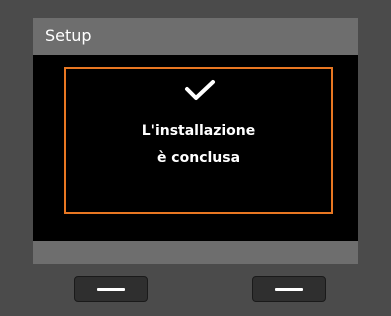  Describe the element at coordinates (195, 252) in the screenshot. I see `softkey-label-bar` at that location.